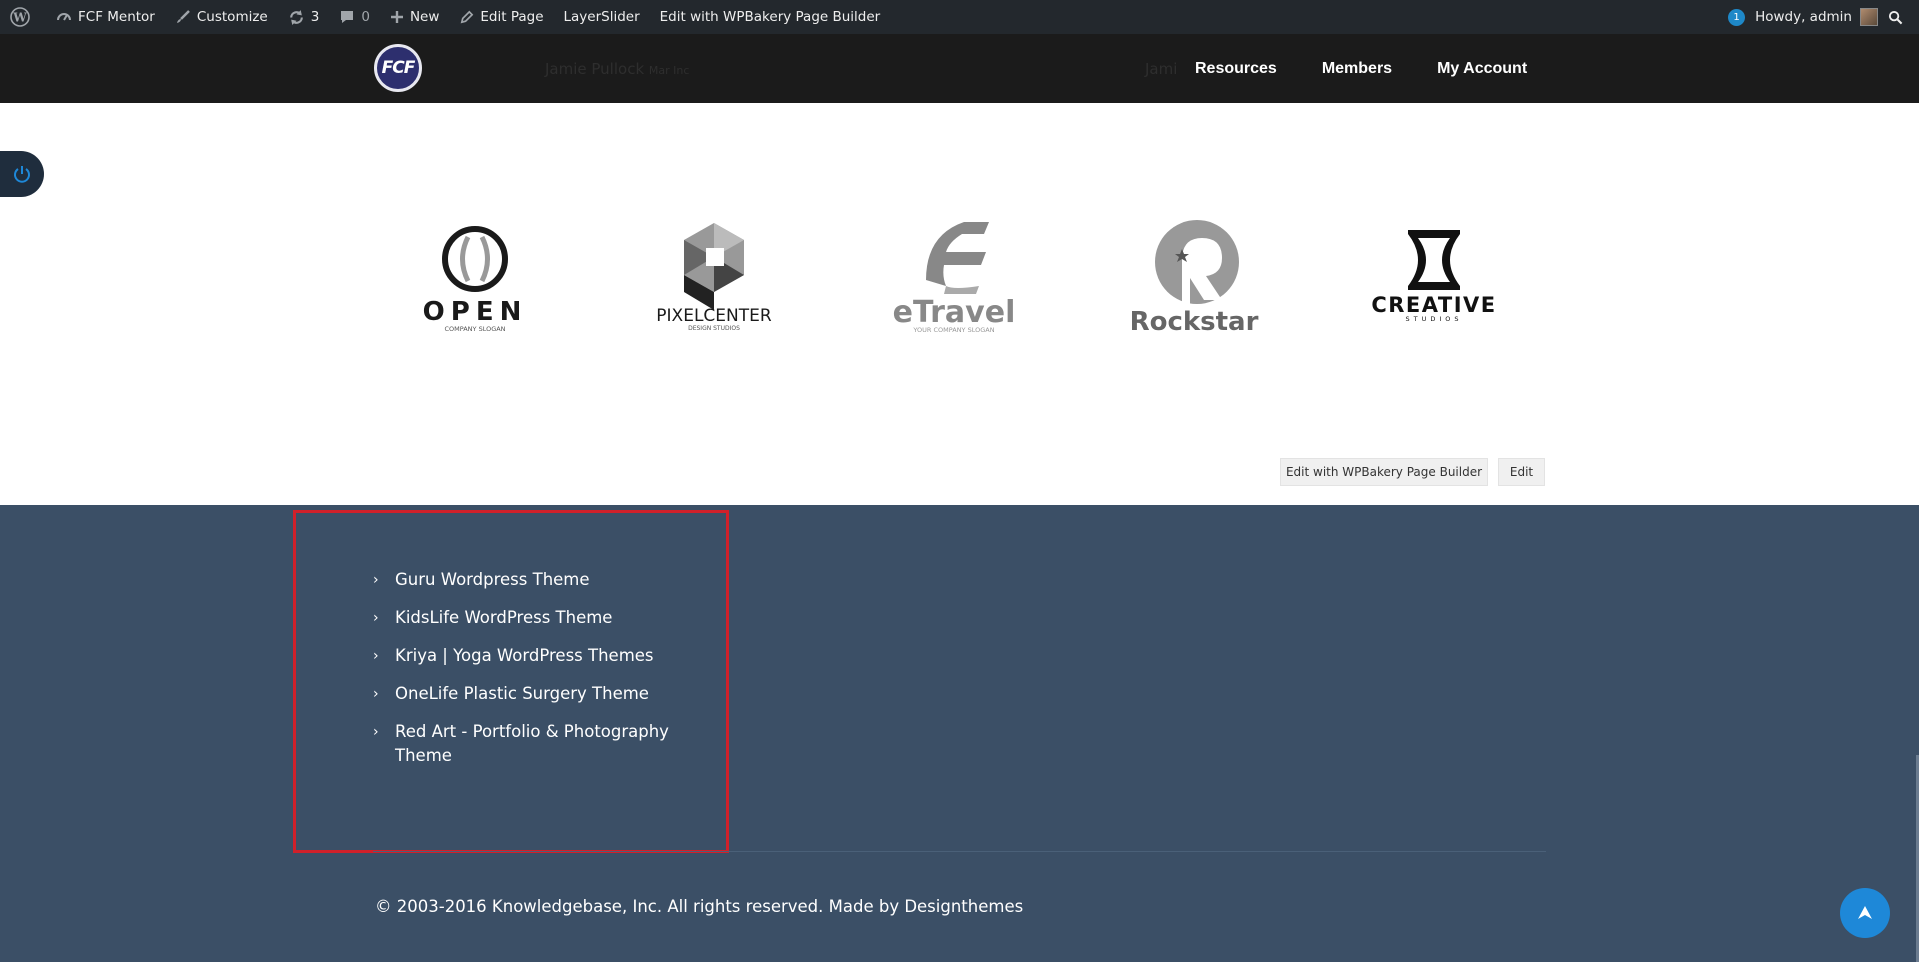 The width and height of the screenshot is (1919, 962). Describe the element at coordinates (1161, 69) in the screenshot. I see `ghost-text-right: Jami` at that location.